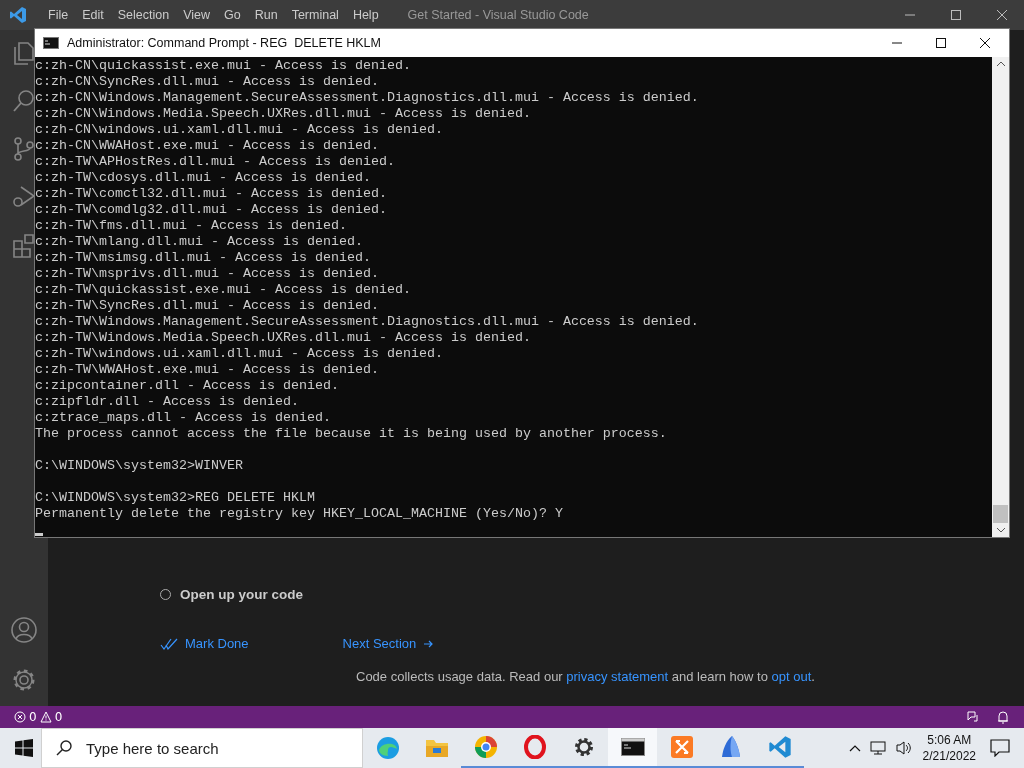 The image size is (1024, 768). I want to click on feedback-icon, so click(973, 717).